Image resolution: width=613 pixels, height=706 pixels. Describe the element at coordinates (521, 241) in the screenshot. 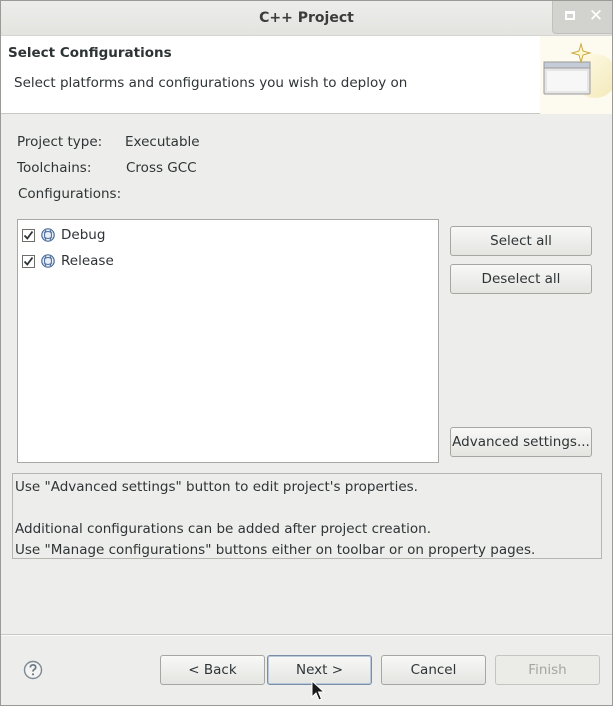

I see `select-all-button: Select all` at that location.